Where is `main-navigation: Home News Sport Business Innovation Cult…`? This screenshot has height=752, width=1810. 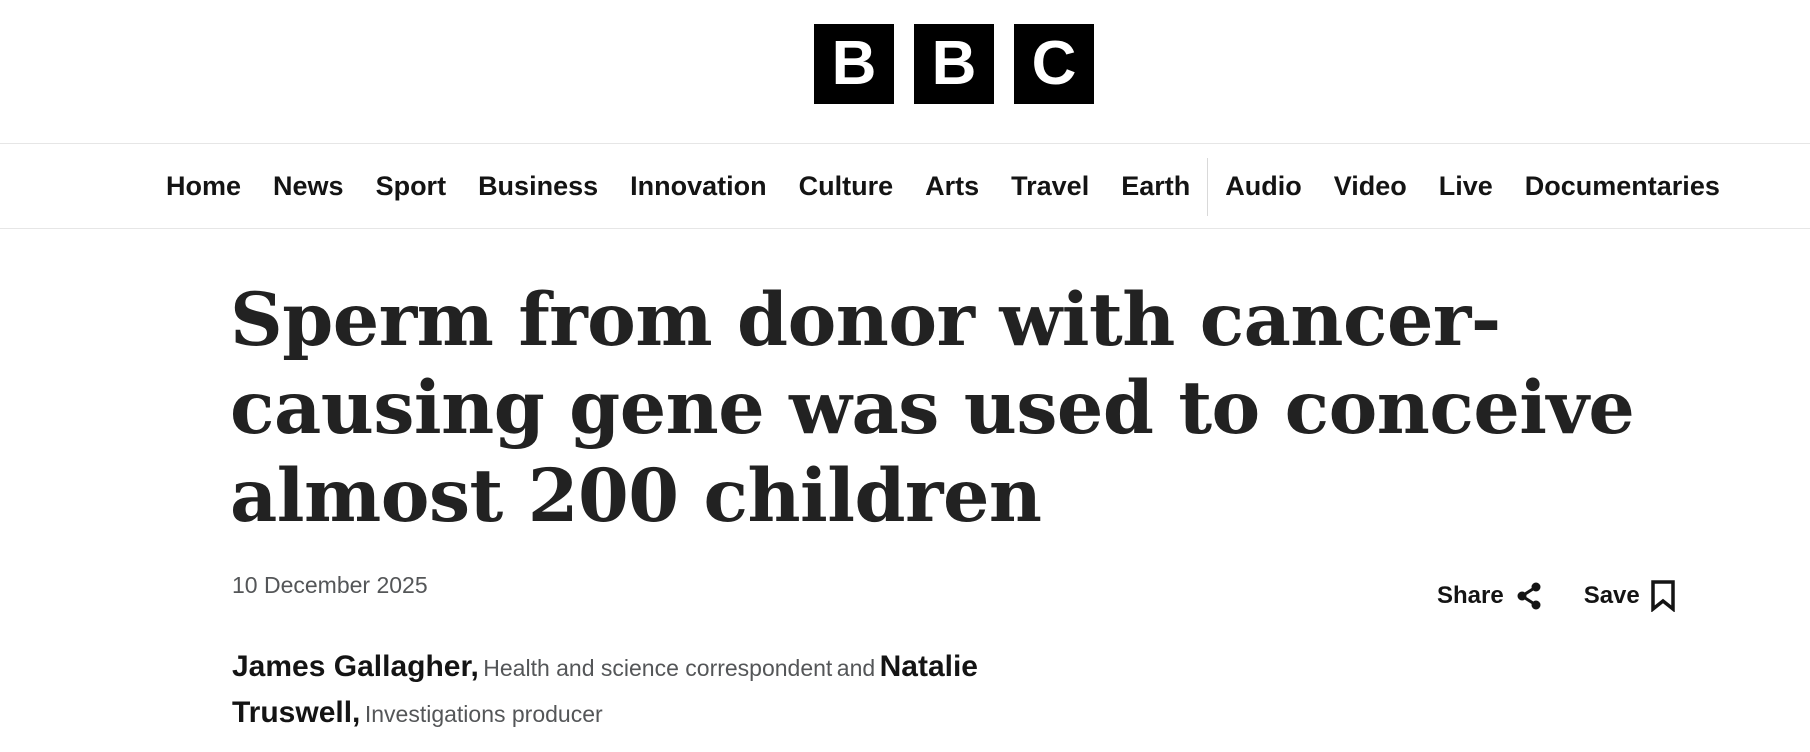 main-navigation: Home News Sport Business Innovation Cult… is located at coordinates (905, 187).